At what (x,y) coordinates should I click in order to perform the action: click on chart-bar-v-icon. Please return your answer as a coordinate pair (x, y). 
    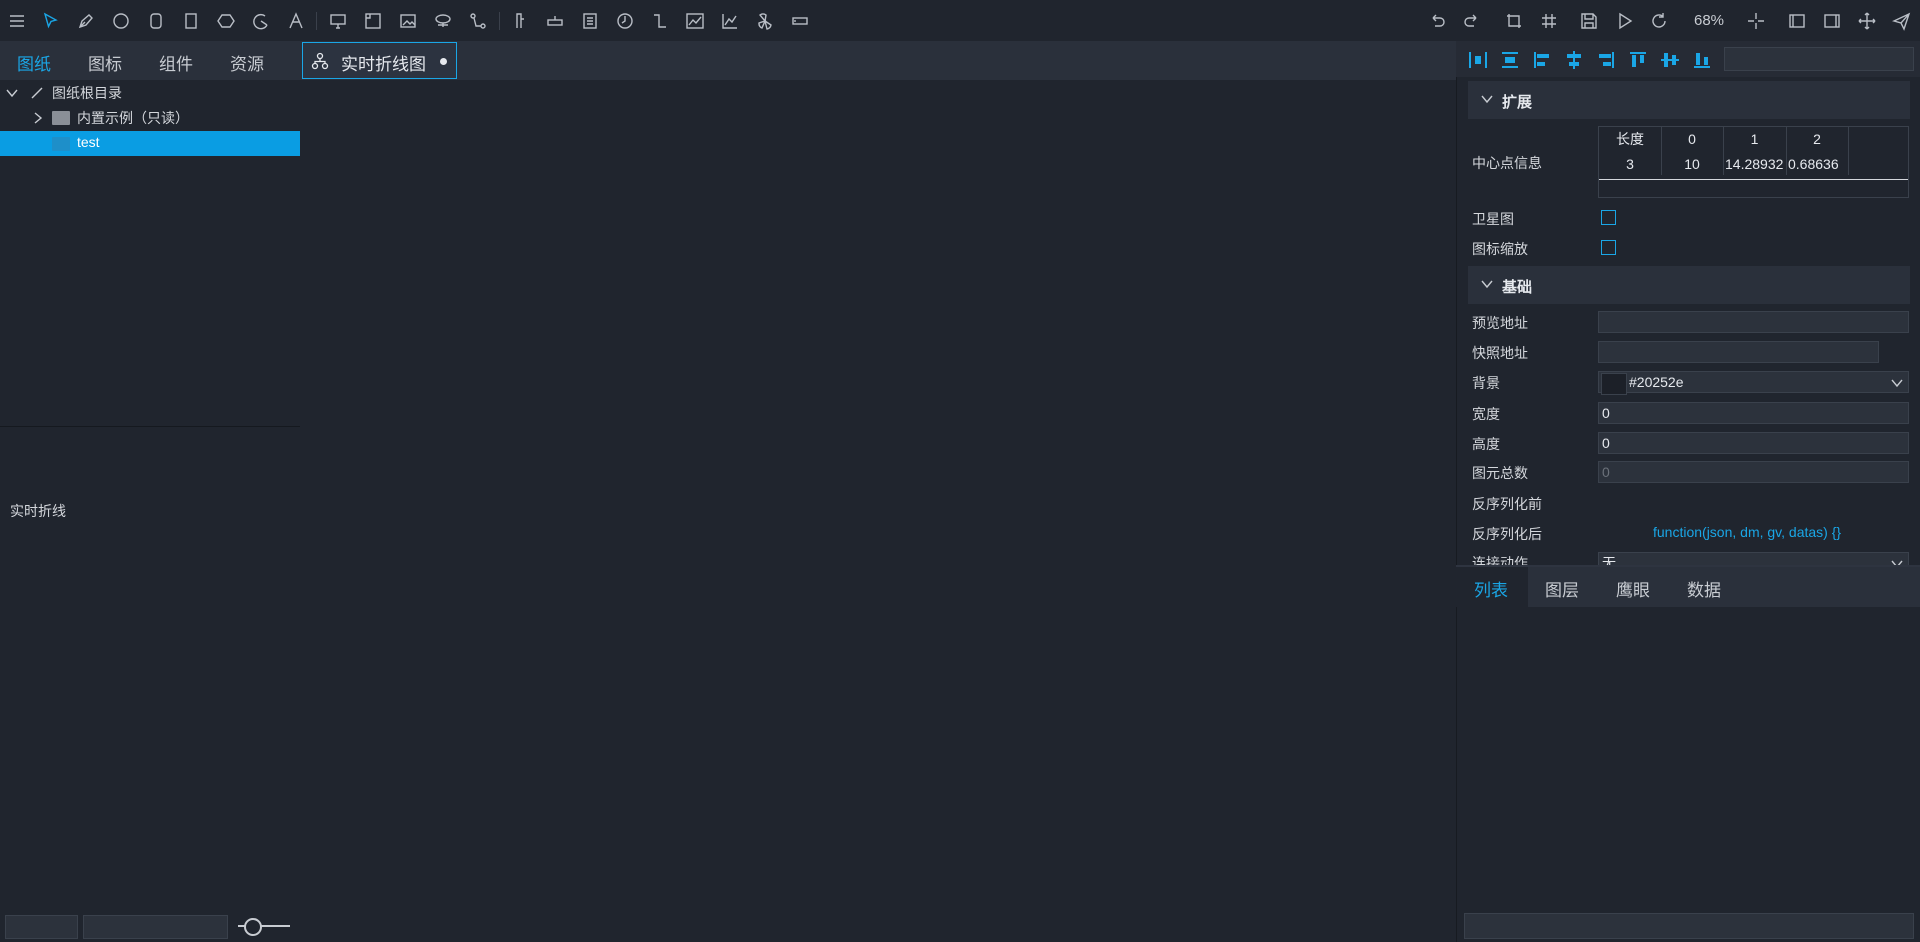
    Looking at the image, I should click on (520, 21).